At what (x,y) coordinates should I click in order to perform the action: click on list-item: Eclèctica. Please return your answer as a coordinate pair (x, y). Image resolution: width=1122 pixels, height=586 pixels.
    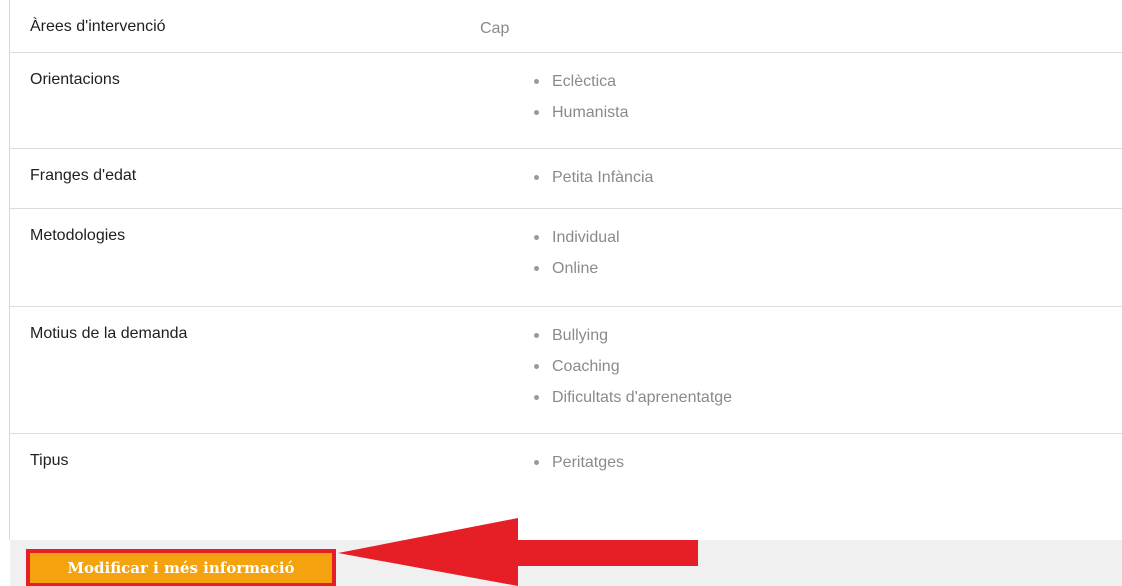
    Looking at the image, I should click on (574, 81).